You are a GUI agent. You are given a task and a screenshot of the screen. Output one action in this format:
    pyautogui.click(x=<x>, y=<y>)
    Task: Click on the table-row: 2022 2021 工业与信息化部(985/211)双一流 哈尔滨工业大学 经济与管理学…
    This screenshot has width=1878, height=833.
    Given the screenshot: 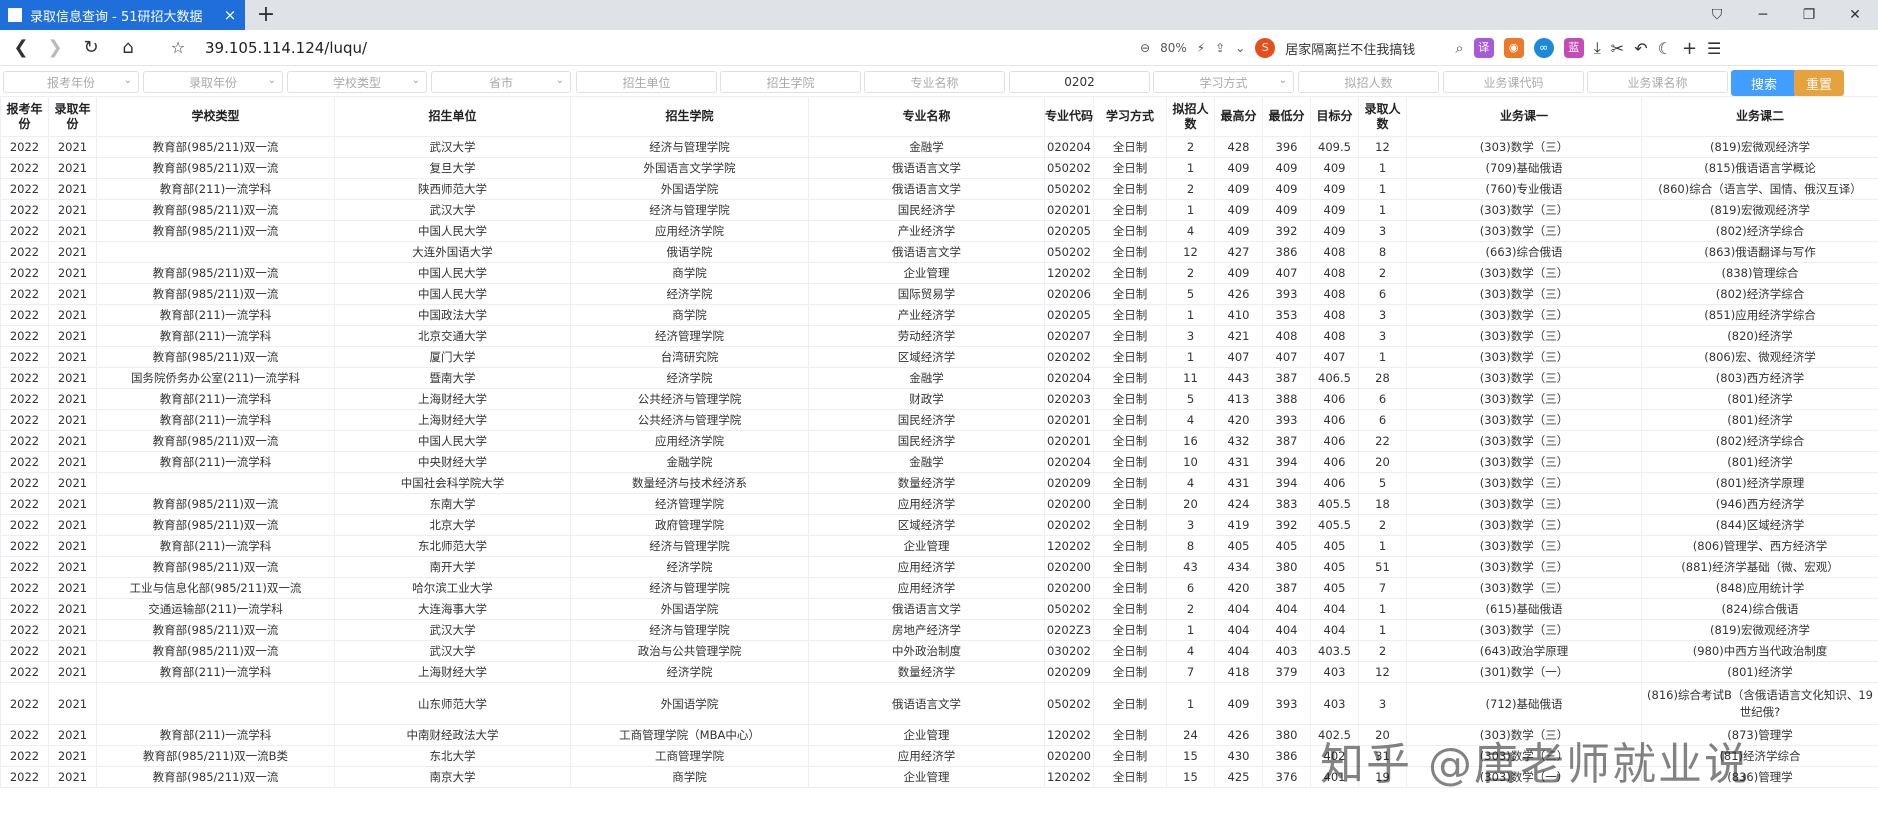 What is the action you would take?
    pyautogui.click(x=939, y=588)
    